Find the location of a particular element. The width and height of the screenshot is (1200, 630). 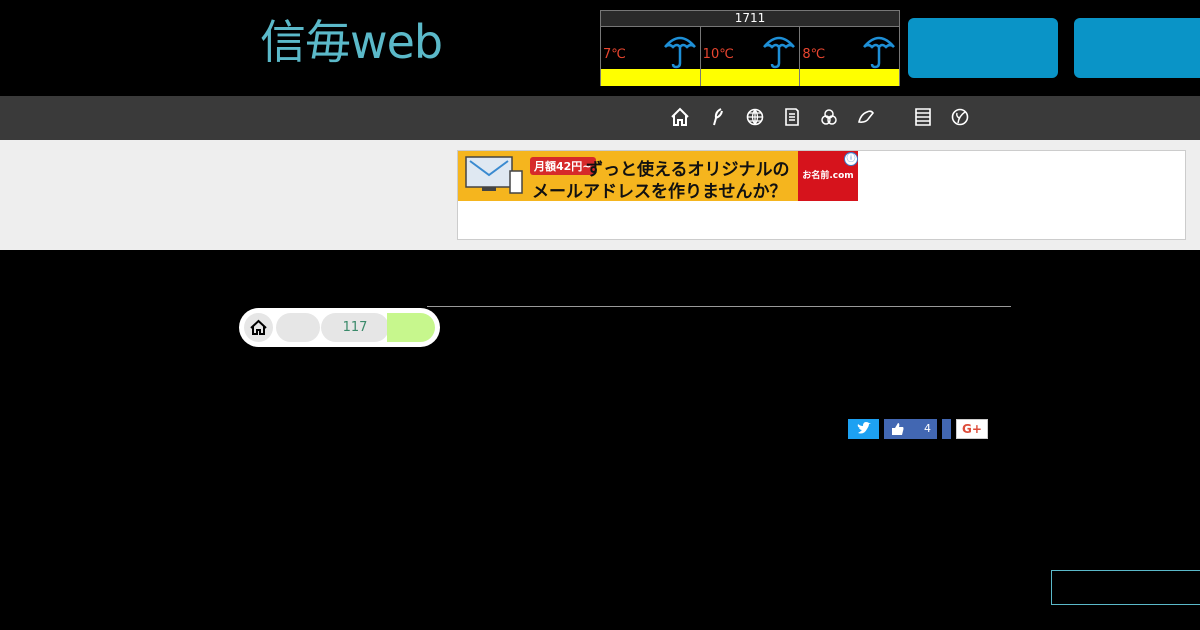

breadcrumb-item is located at coordinates (298, 327).